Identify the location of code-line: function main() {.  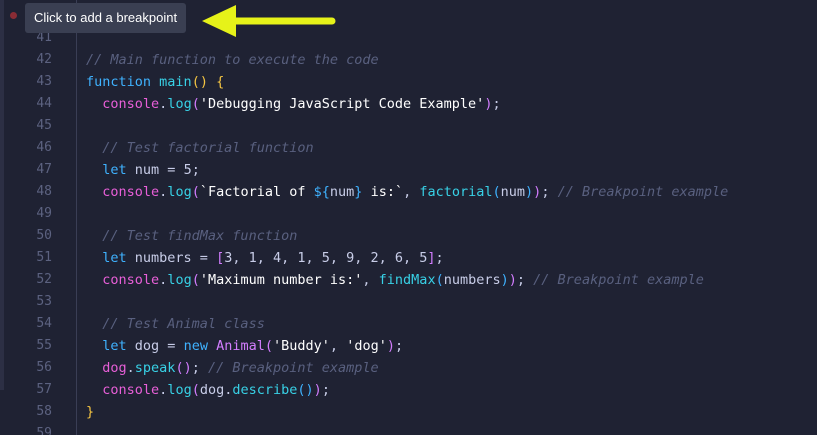
(155, 82).